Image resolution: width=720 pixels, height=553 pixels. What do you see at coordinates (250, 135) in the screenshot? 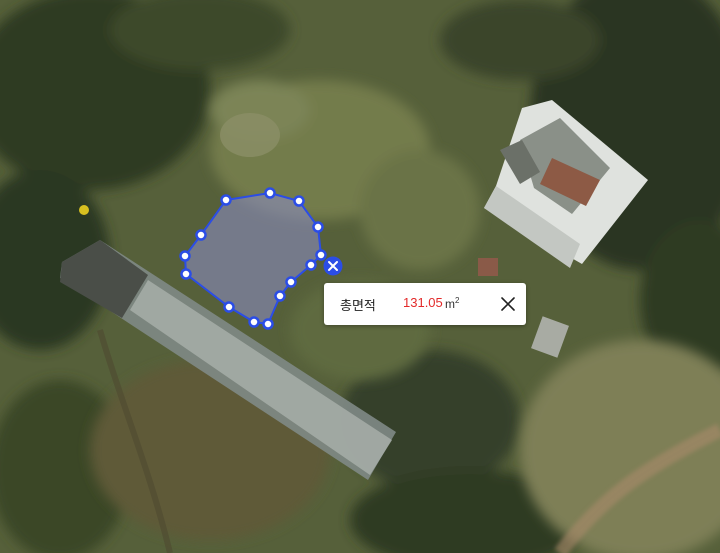
I see `mound` at bounding box center [250, 135].